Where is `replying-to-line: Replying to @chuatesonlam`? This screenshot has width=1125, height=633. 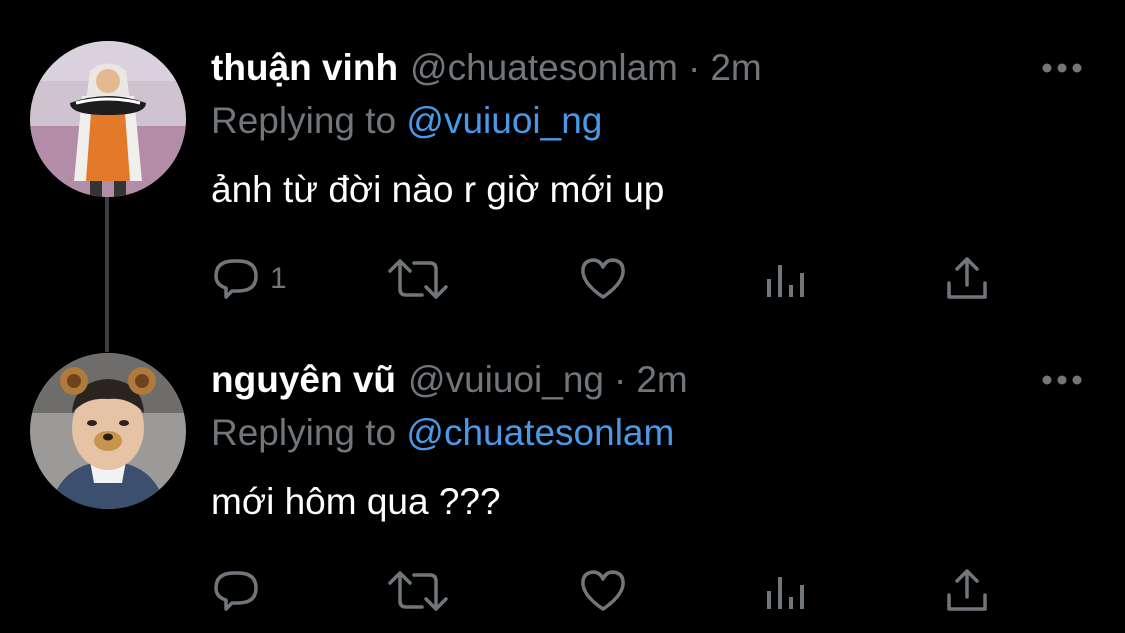 replying-to-line: Replying to @chuatesonlam is located at coordinates (442, 433).